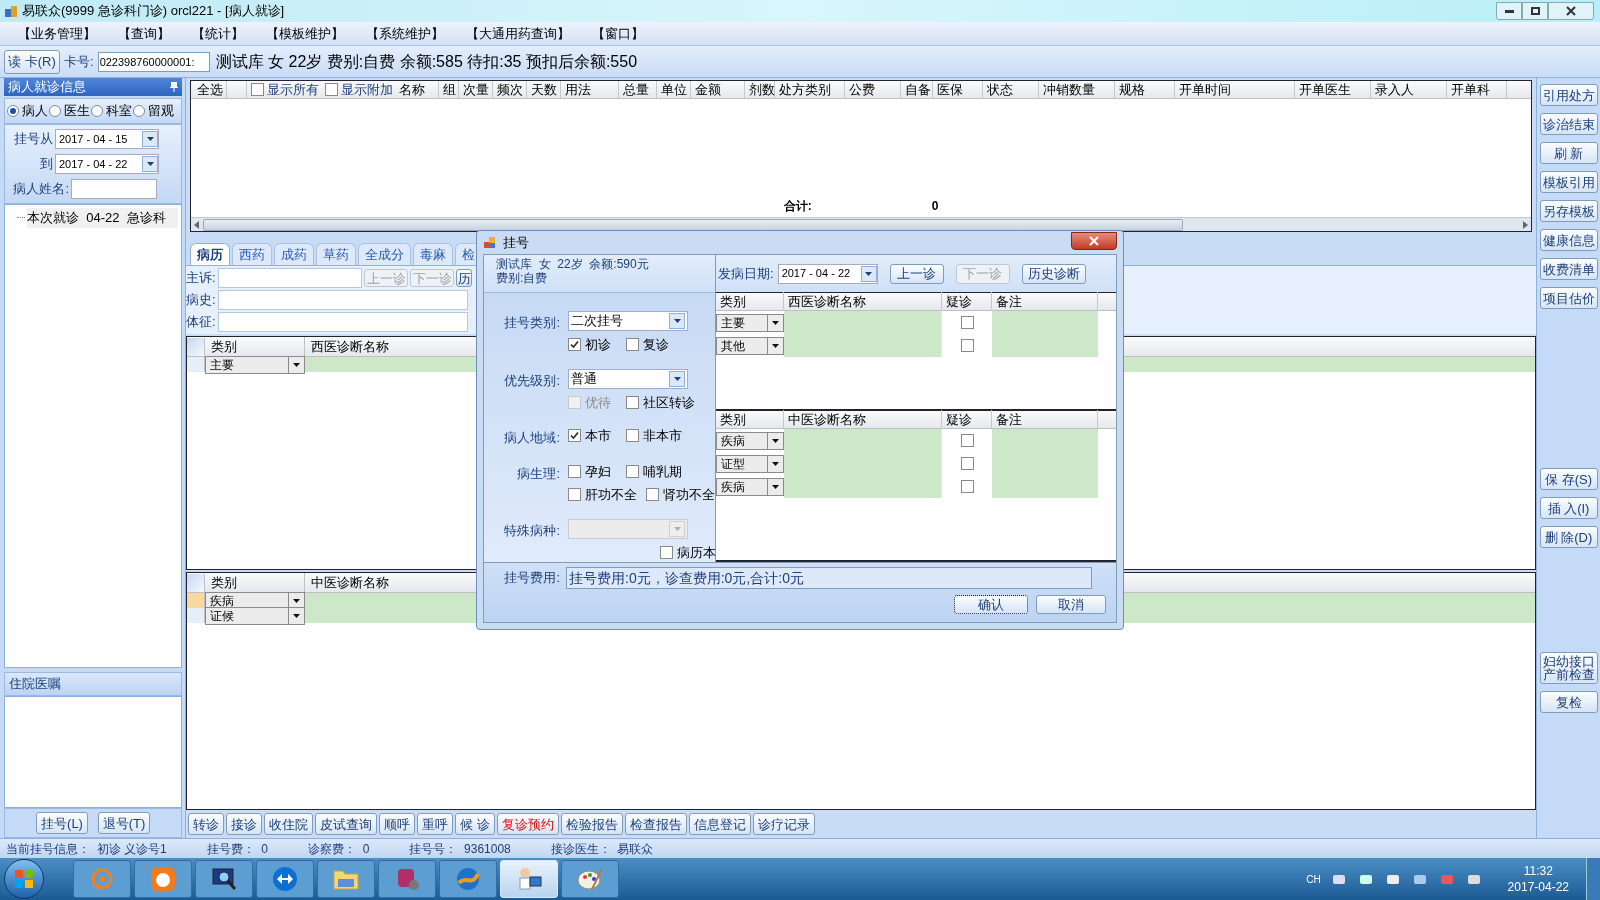  I want to click on read-card-button: 读 卡(R), so click(32, 61).